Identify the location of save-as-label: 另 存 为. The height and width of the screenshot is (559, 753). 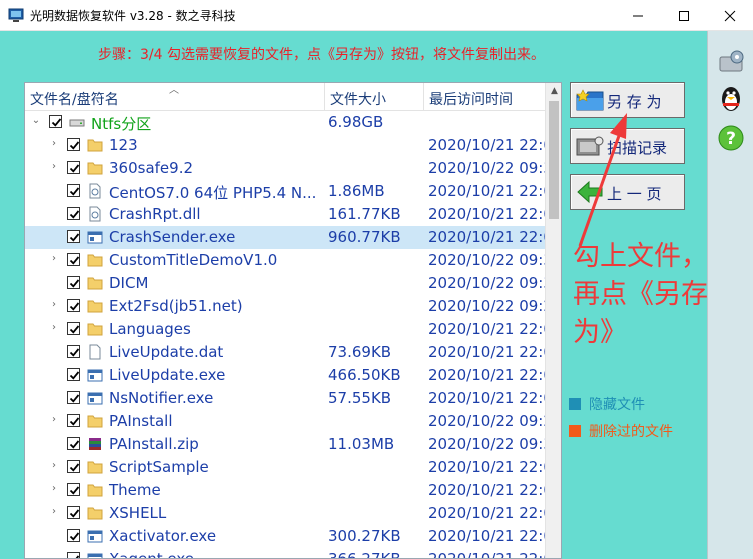
(634, 102).